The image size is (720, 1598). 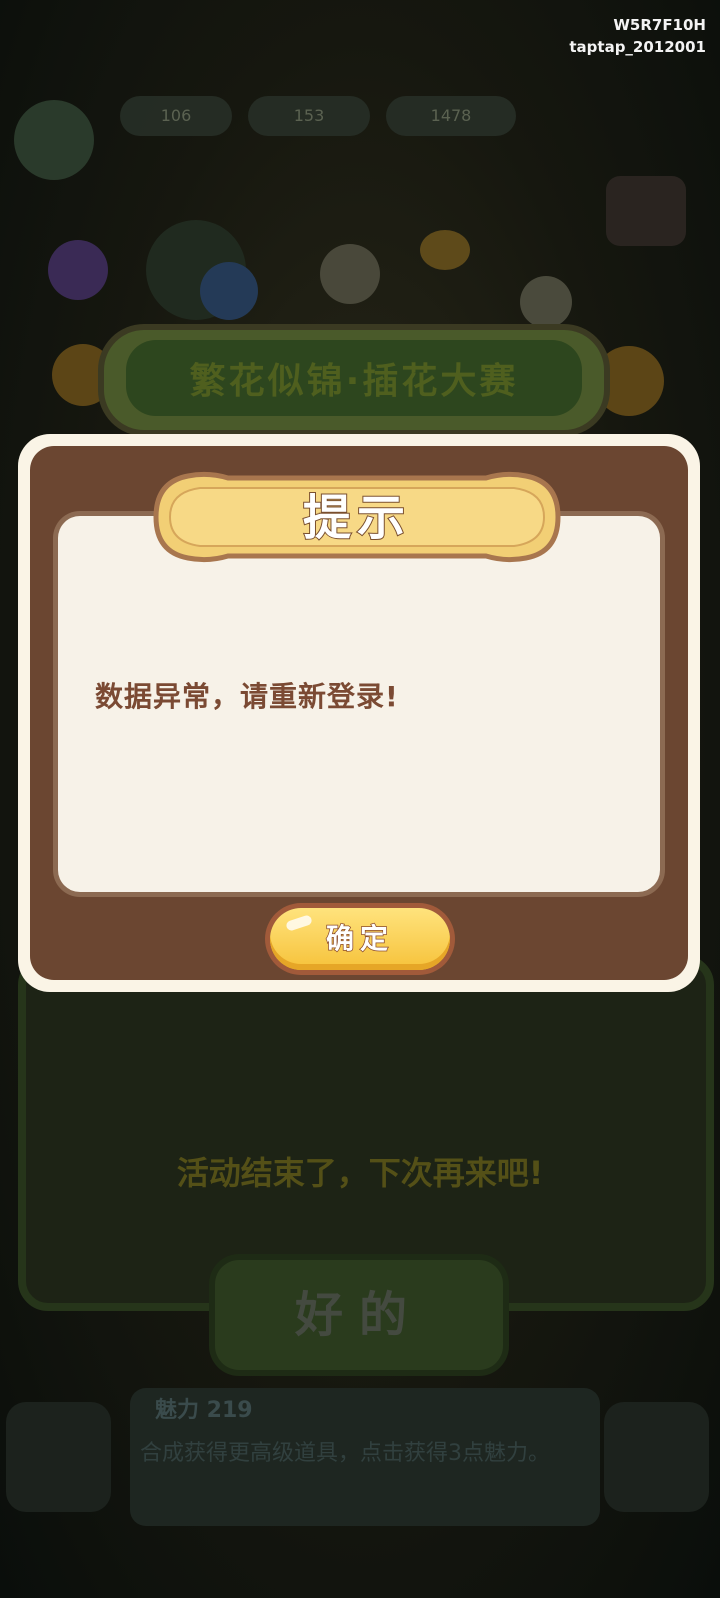 I want to click on event-banner-title: 繁花似锦·插花大赛, so click(x=354, y=381).